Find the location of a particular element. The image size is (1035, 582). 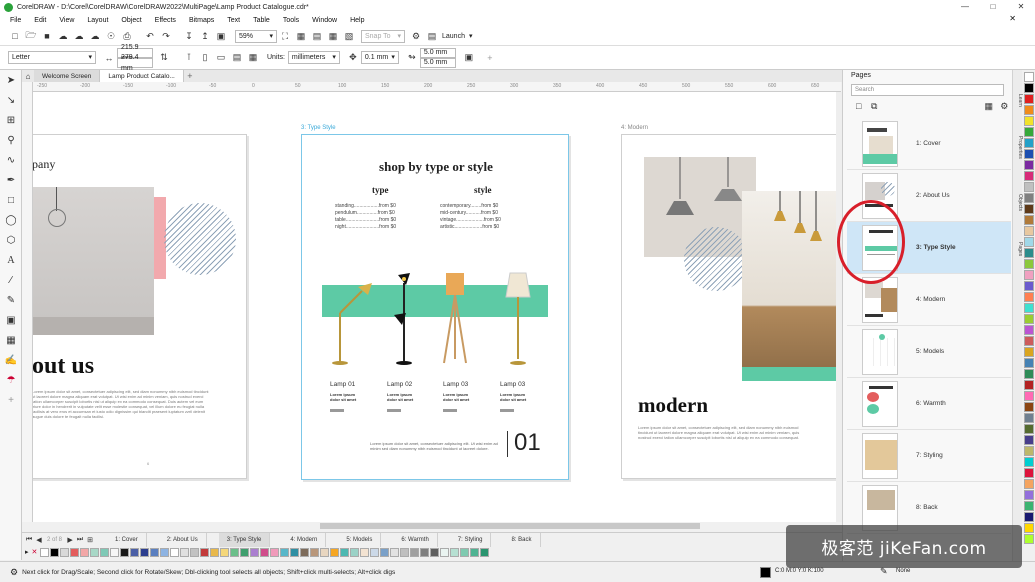

pdf-icon: ▣ is located at coordinates (221, 36).